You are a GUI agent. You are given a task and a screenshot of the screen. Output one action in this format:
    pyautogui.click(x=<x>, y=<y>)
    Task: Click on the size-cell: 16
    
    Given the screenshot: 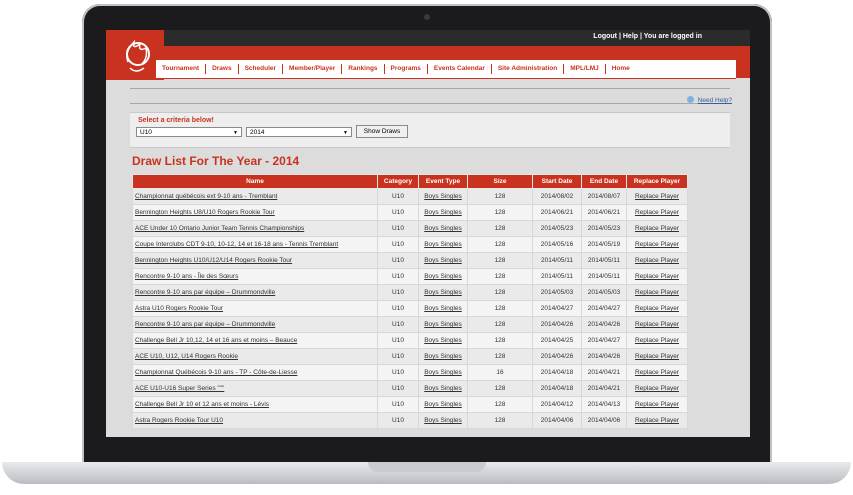 What is the action you would take?
    pyautogui.click(x=500, y=372)
    